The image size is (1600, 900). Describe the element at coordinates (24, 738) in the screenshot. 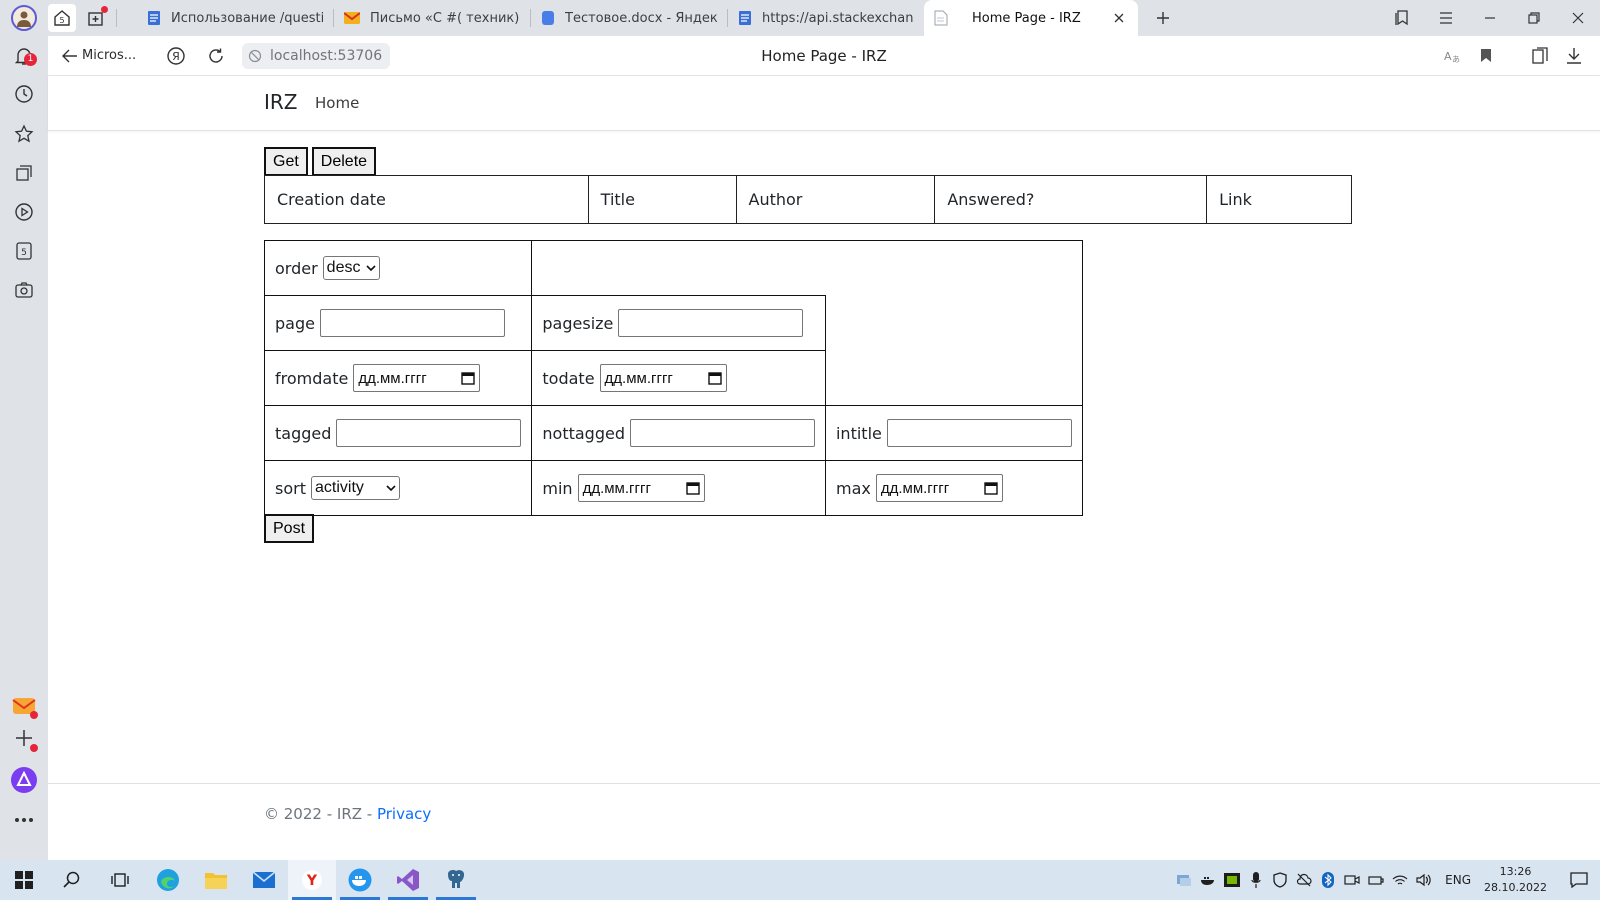

I see `add-panel-button` at that location.